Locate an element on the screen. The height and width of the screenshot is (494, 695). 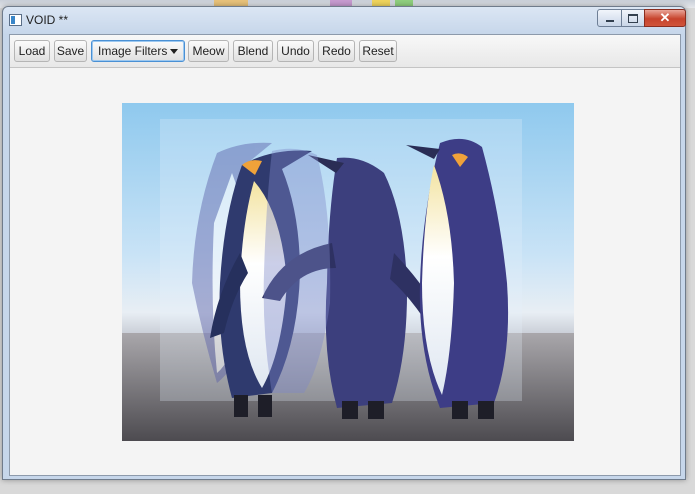
close-icon: ✕ is located at coordinates (665, 17).